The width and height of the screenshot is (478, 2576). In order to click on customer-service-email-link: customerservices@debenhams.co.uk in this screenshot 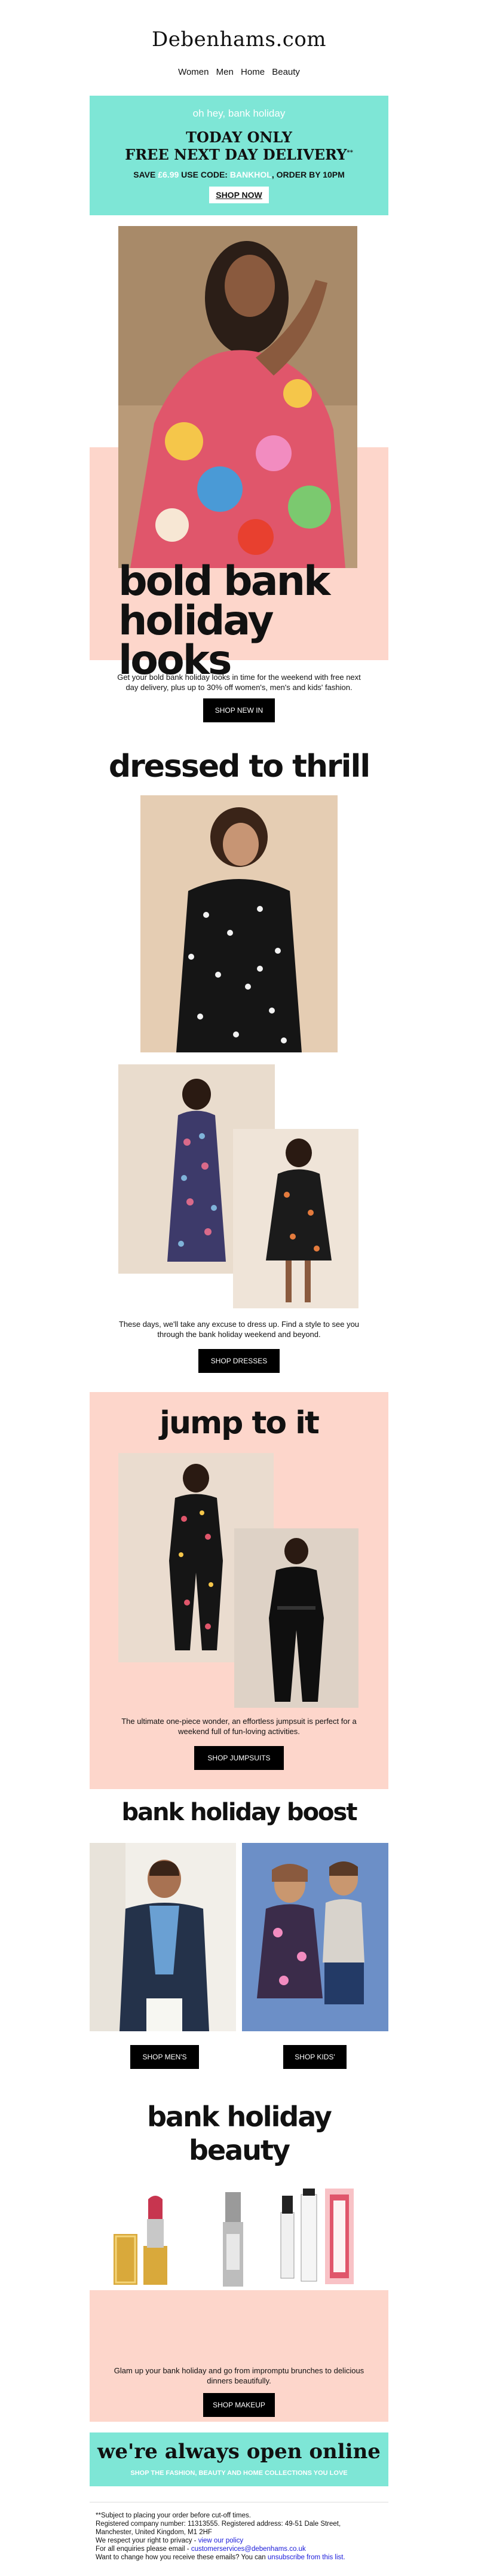, I will do `click(248, 2549)`.